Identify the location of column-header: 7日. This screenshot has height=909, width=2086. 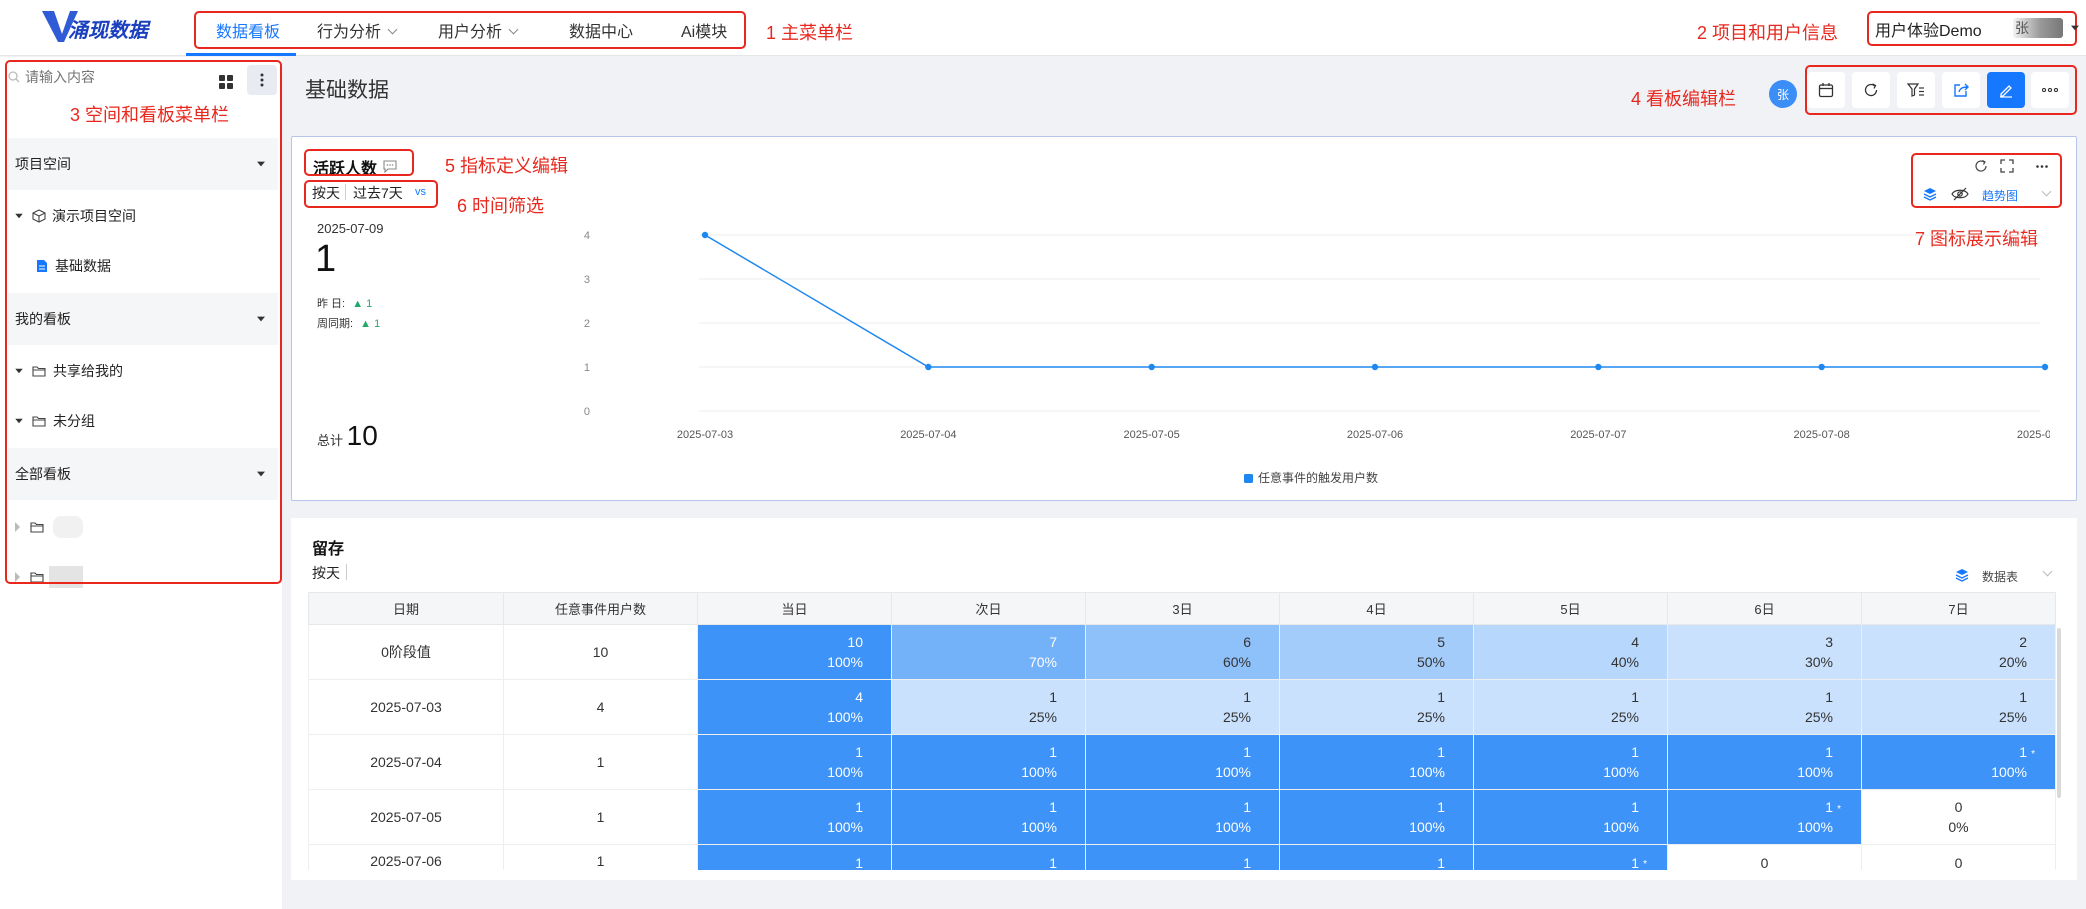
(1958, 608).